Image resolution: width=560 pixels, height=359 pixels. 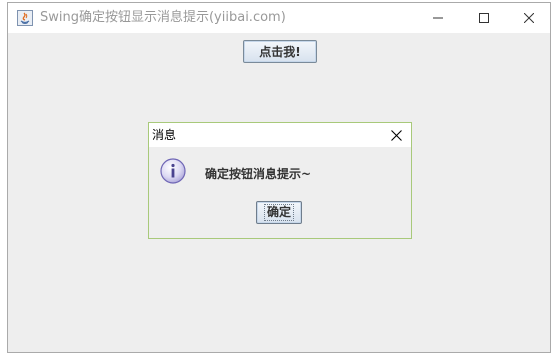 What do you see at coordinates (25, 18) in the screenshot?
I see `java-icon` at bounding box center [25, 18].